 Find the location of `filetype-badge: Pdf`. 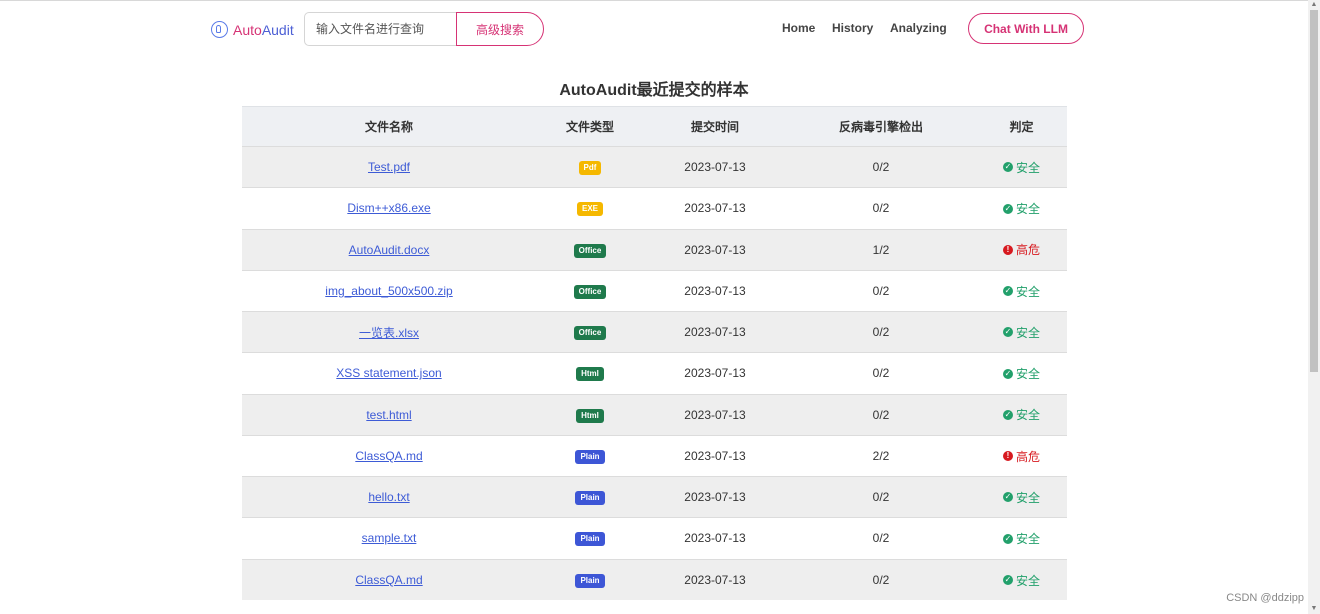

filetype-badge: Pdf is located at coordinates (590, 168).